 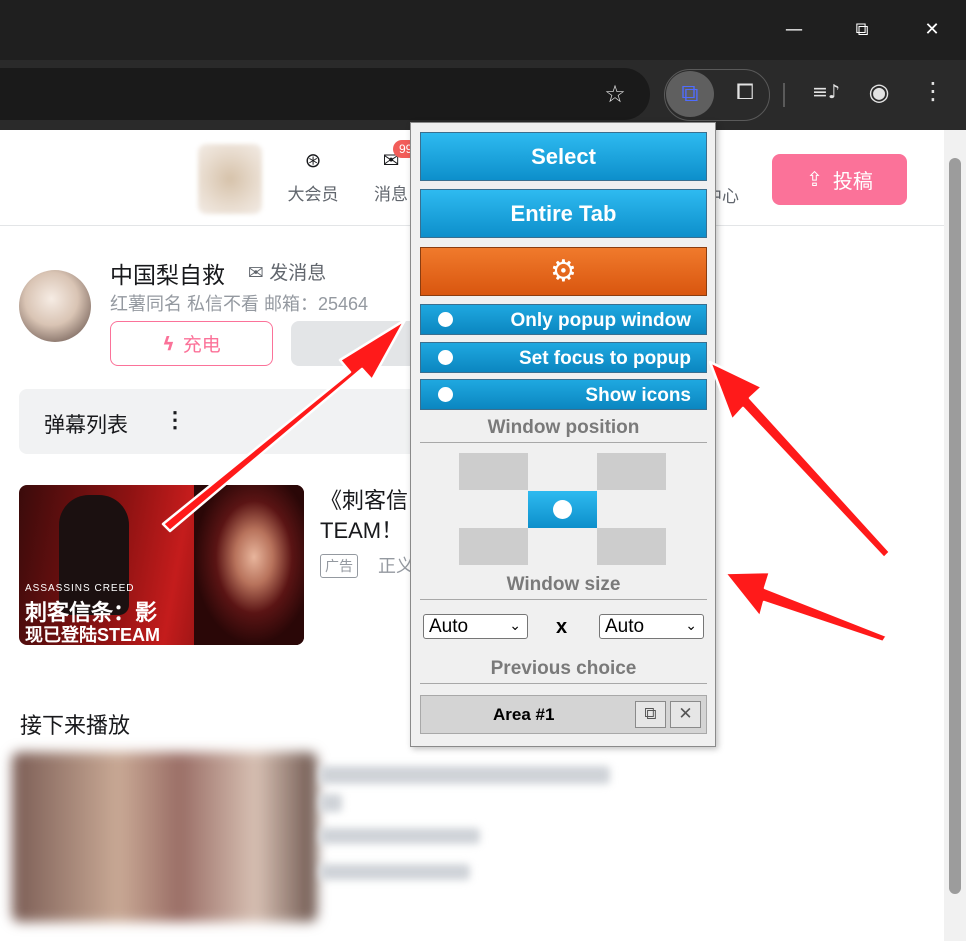 What do you see at coordinates (932, 30) in the screenshot?
I see `close-button: ✕` at bounding box center [932, 30].